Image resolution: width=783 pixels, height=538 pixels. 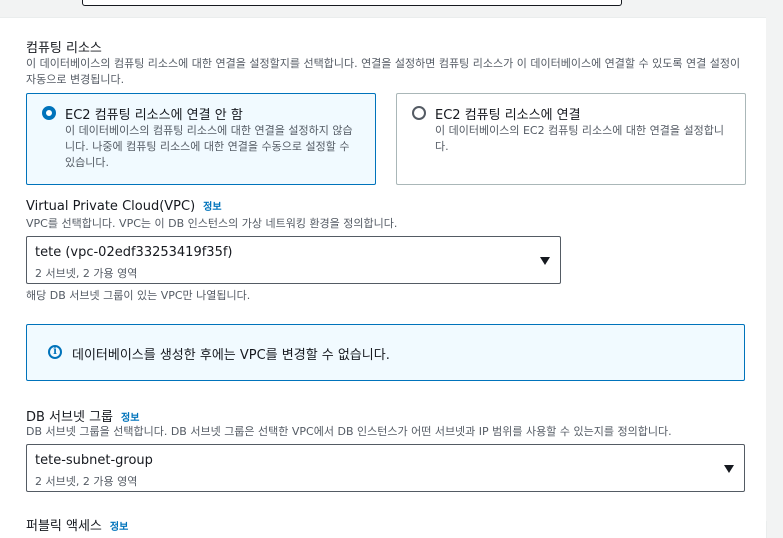 What do you see at coordinates (385, 468) in the screenshot?
I see `subnet-select: tete-subnet-group 2 서브넷, 2 가용 영역` at bounding box center [385, 468].